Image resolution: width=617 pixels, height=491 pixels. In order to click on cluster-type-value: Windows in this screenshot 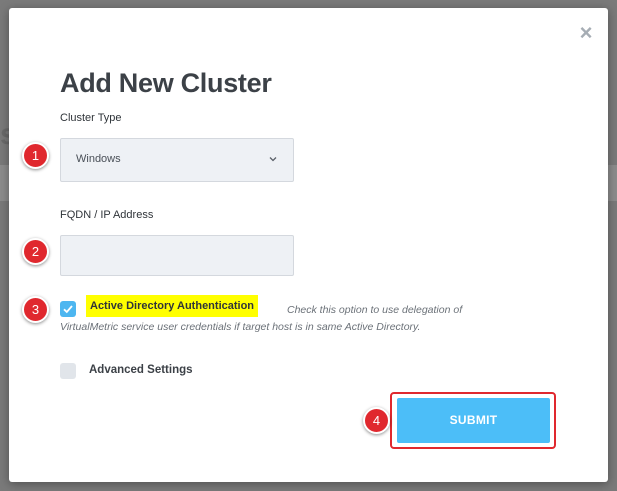, I will do `click(98, 159)`.